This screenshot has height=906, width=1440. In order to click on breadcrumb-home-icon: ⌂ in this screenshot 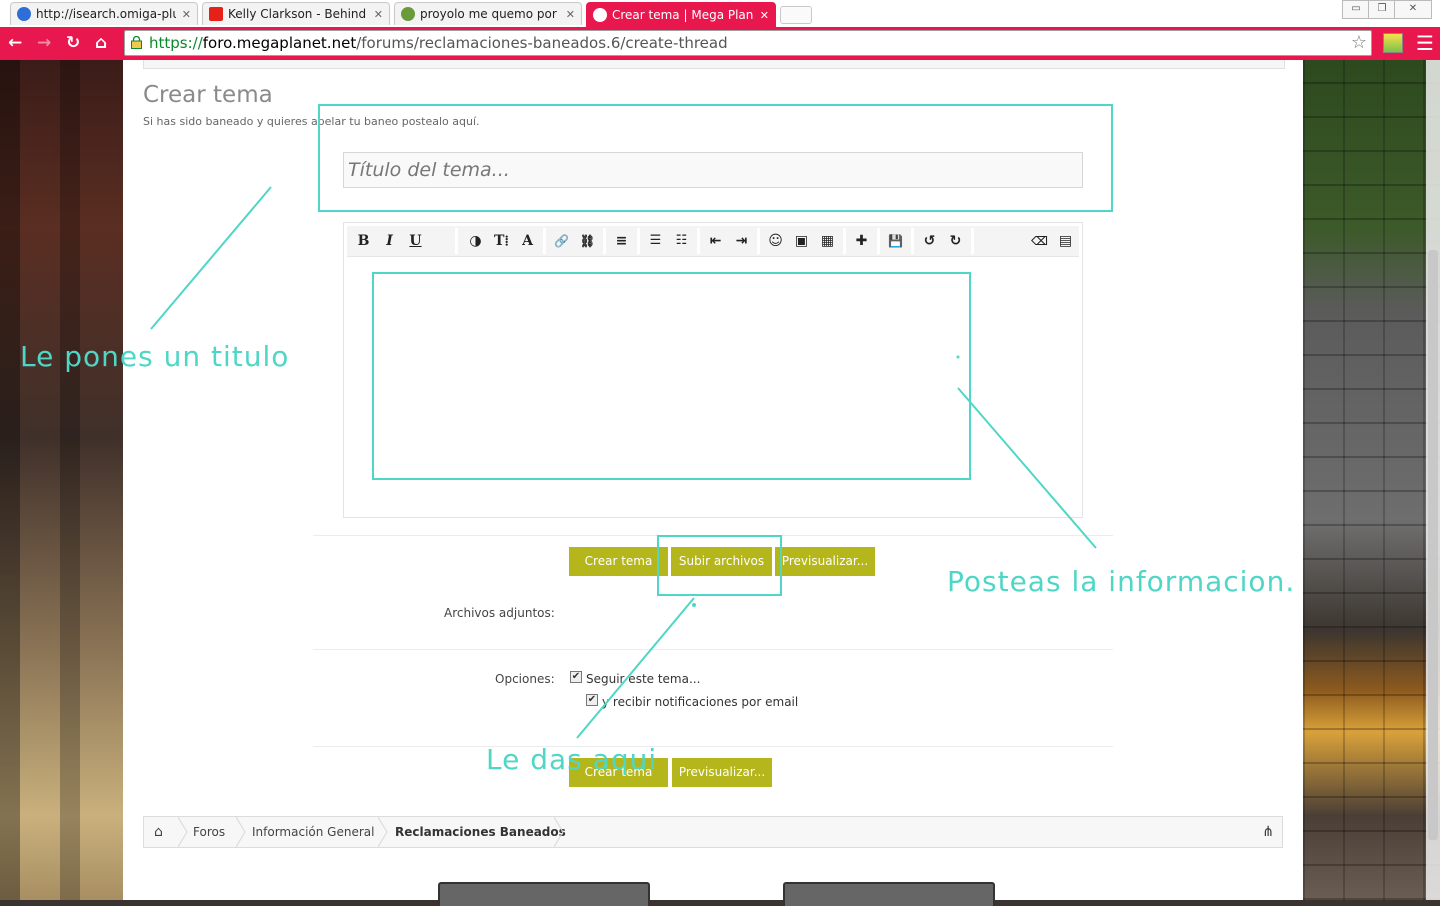, I will do `click(158, 832)`.